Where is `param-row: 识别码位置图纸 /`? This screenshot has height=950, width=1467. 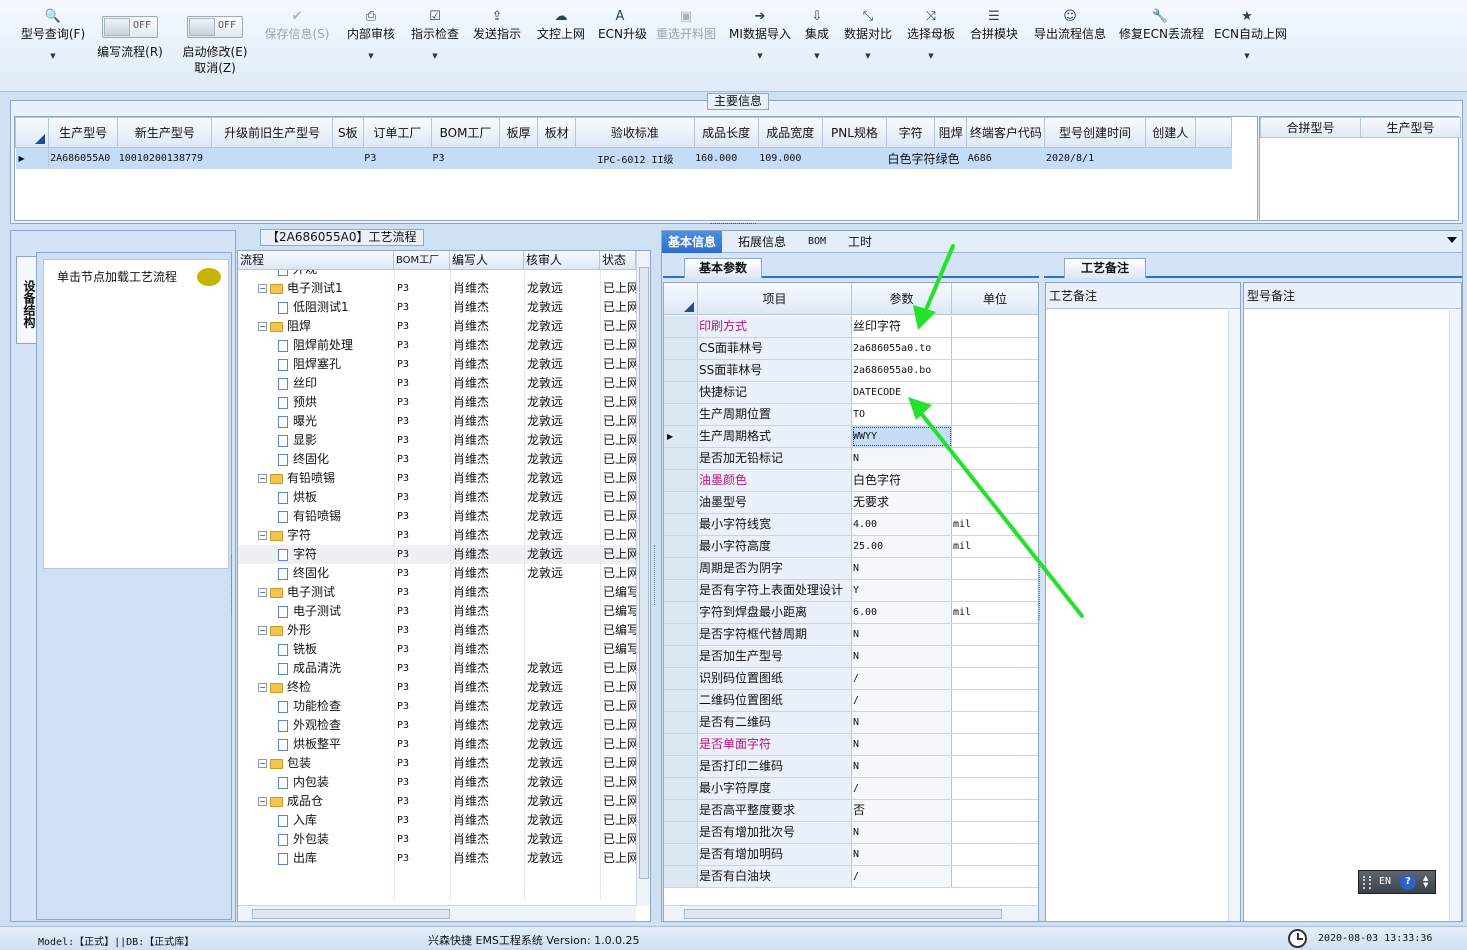
param-row: 识别码位置图纸 / is located at coordinates (851, 679).